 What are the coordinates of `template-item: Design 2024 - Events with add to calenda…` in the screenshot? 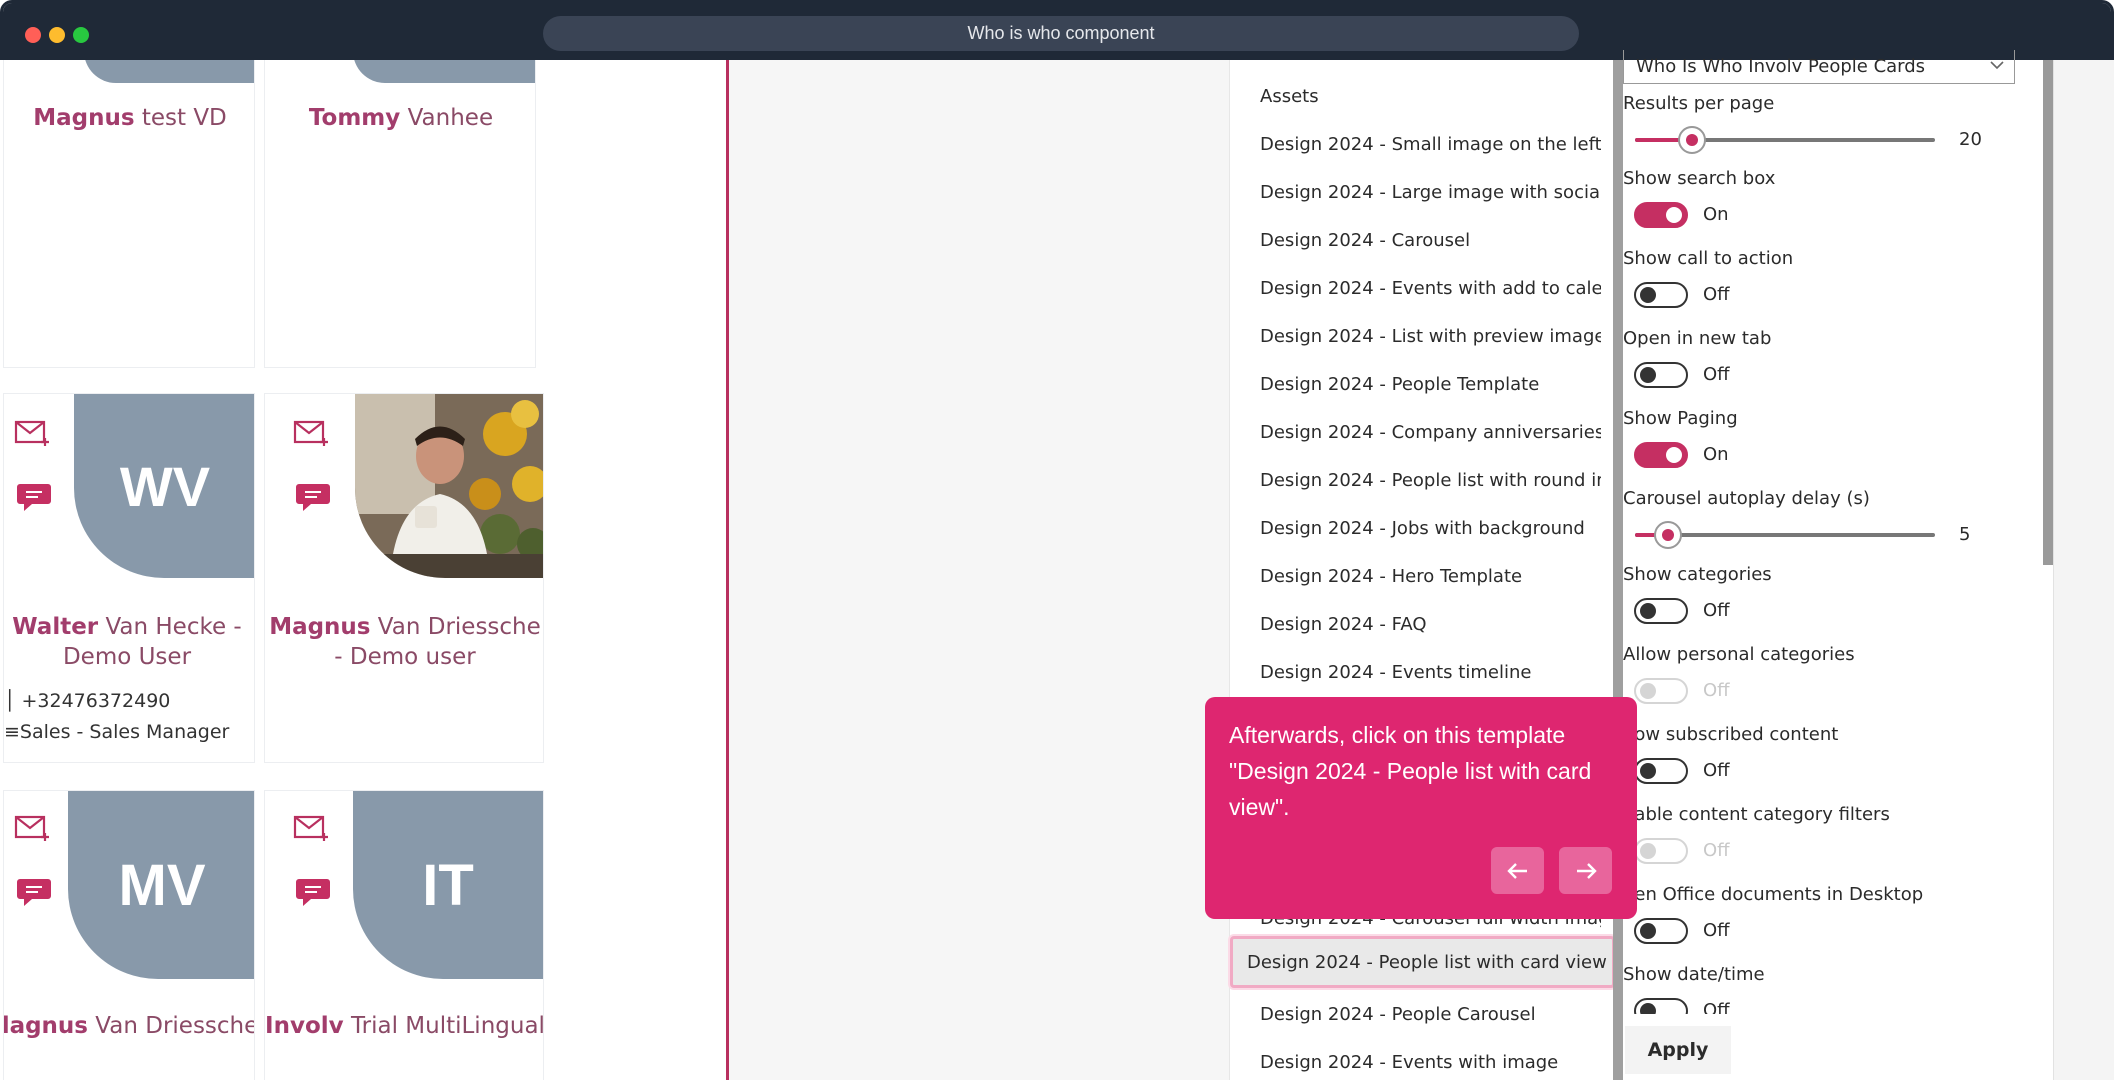 It's located at (1423, 288).